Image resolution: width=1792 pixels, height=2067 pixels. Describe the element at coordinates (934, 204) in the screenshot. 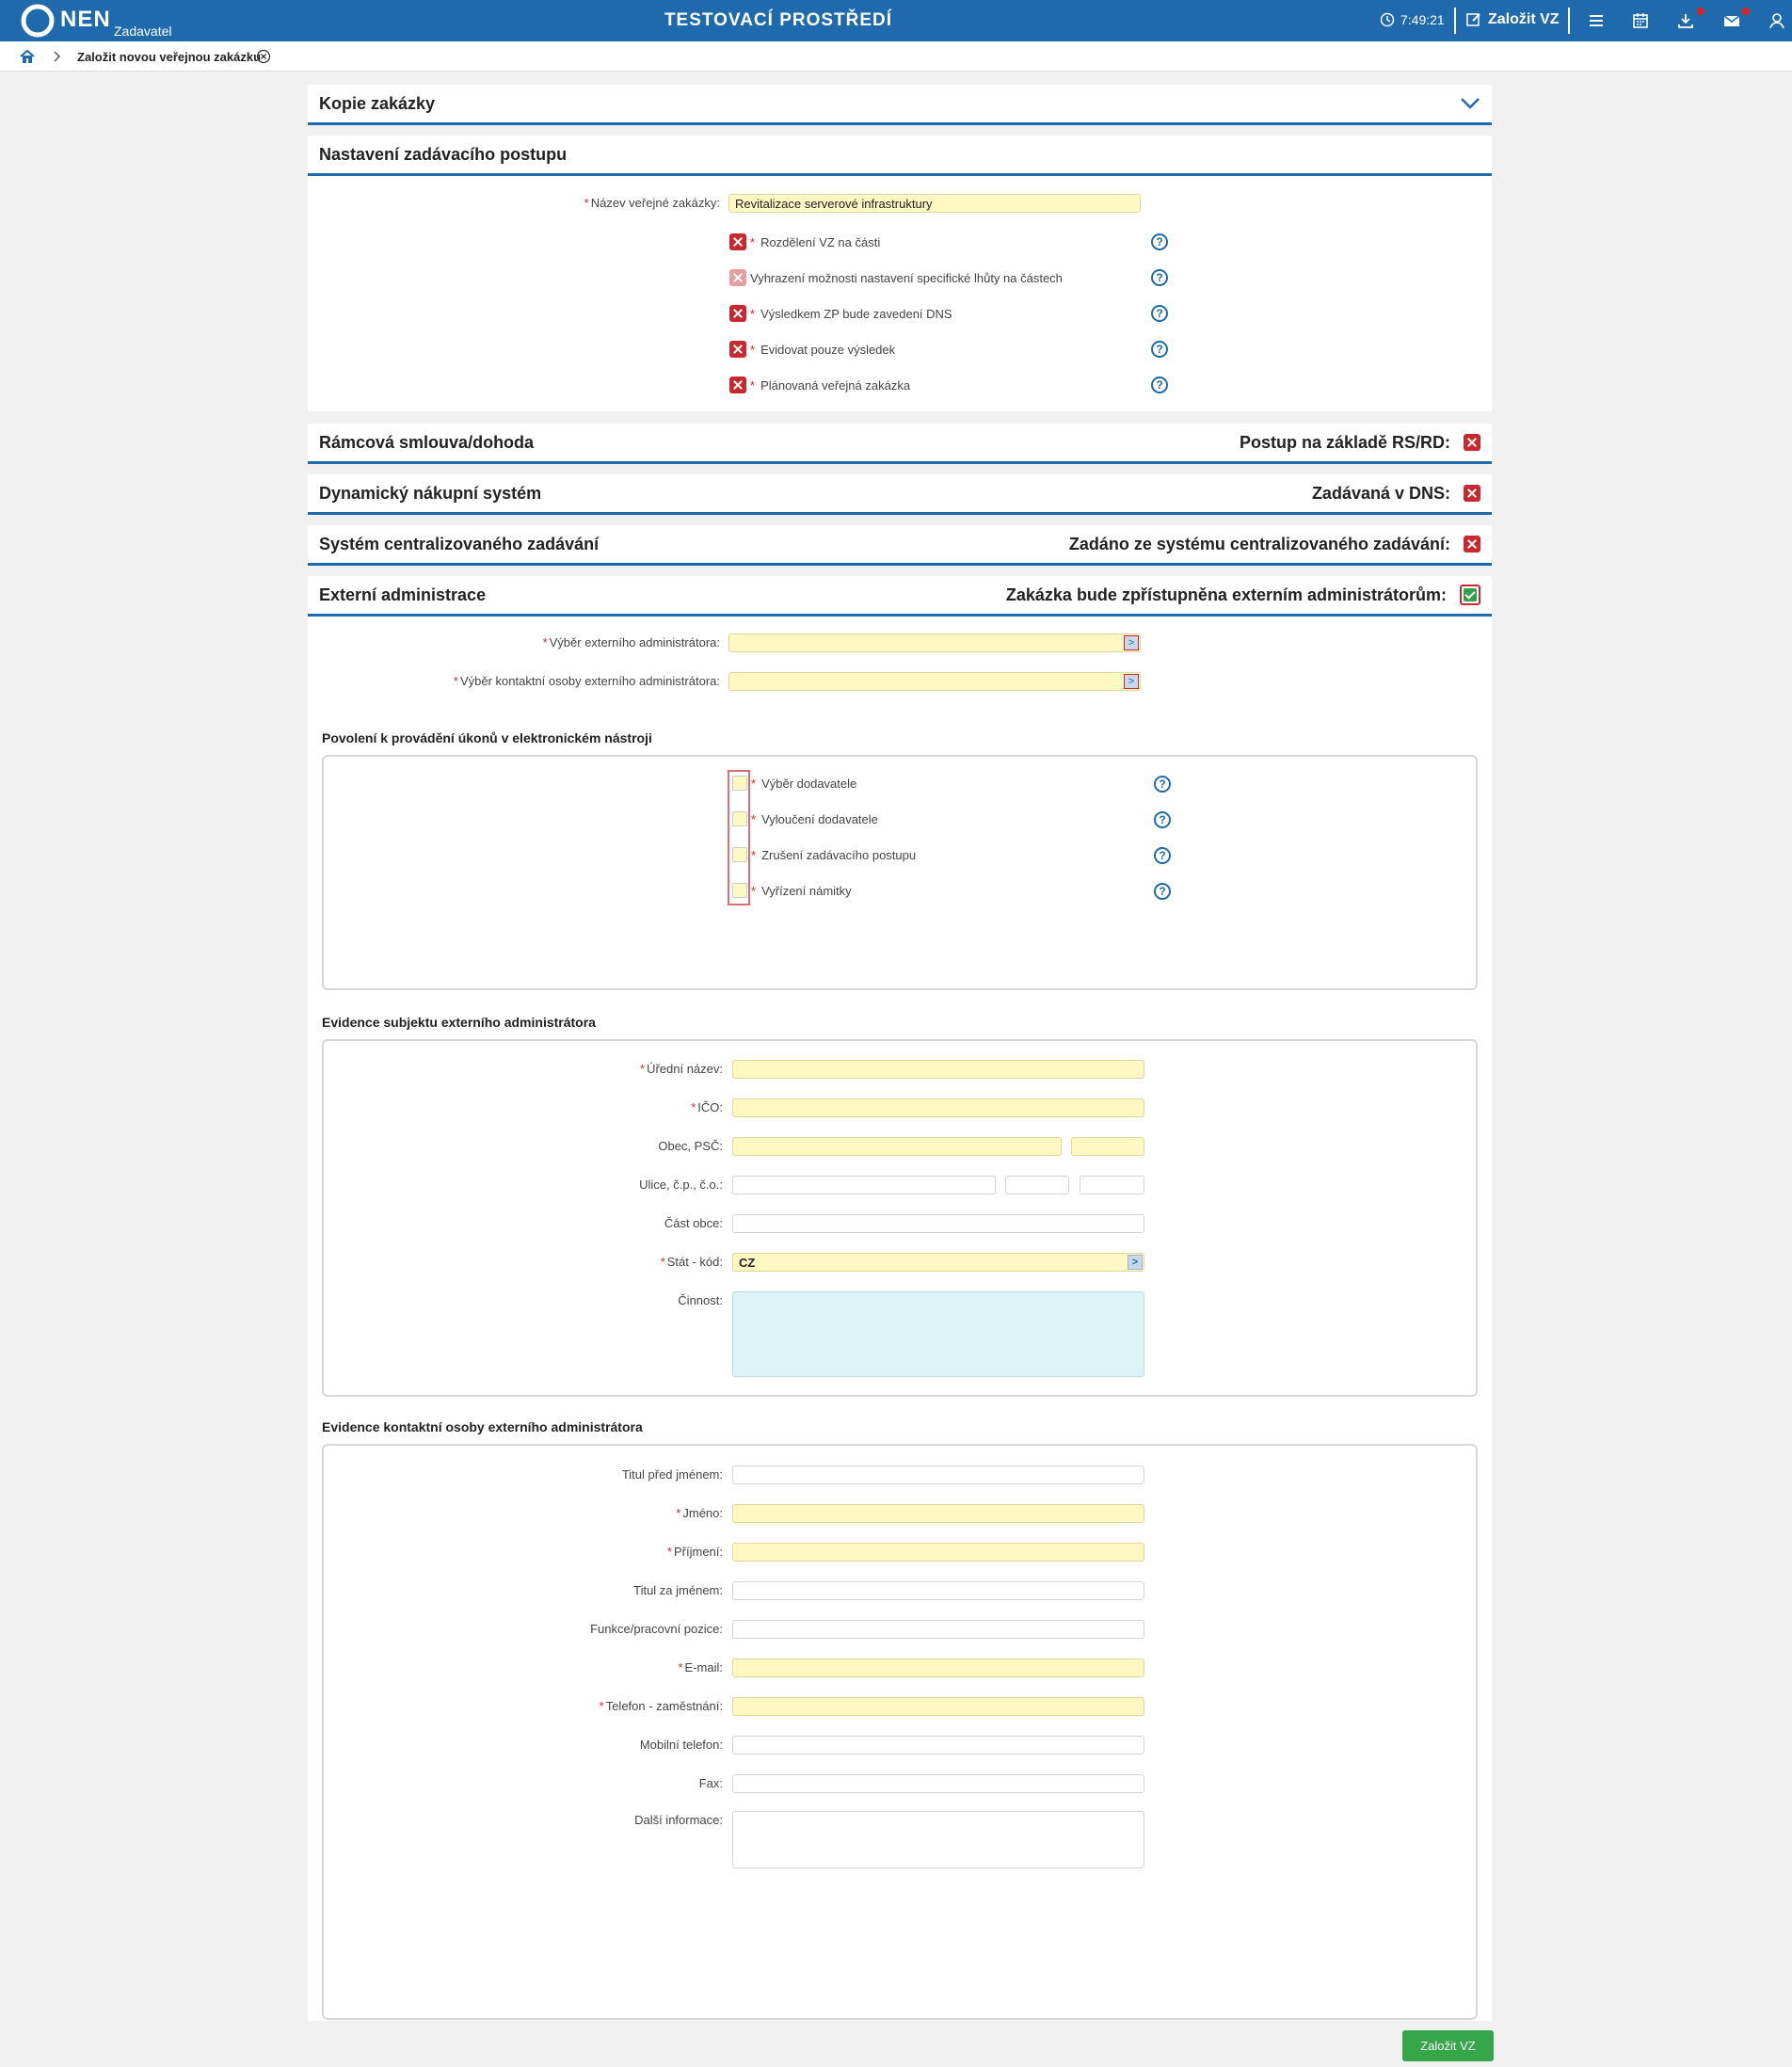

I see `contract-name-input: Revitalizace serverové infrastruktury` at that location.